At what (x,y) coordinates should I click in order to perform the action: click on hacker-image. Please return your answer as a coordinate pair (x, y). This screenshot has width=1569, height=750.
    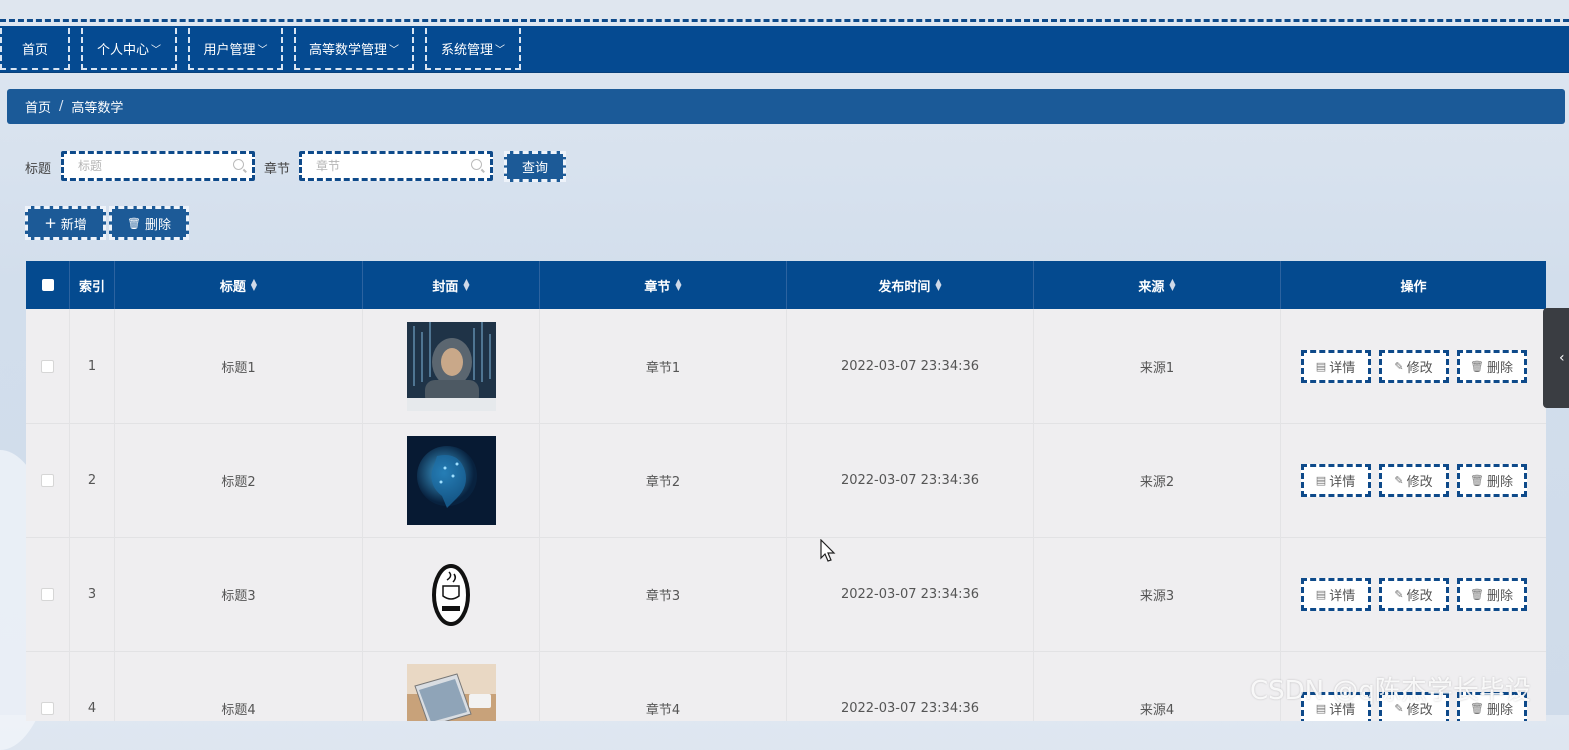
    Looking at the image, I should click on (451, 366).